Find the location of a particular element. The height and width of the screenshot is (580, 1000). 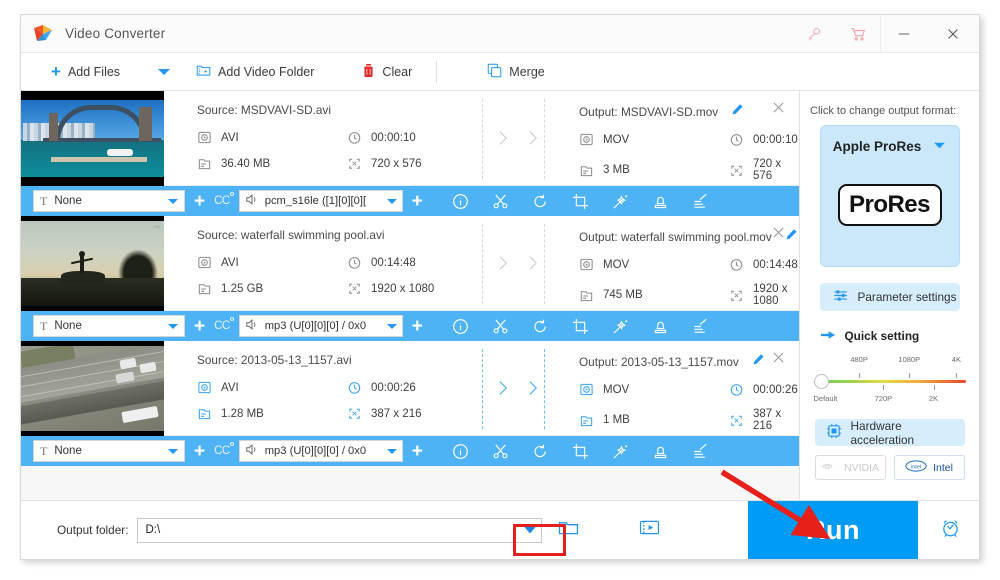

output-format-label: MOV is located at coordinates (616, 264).